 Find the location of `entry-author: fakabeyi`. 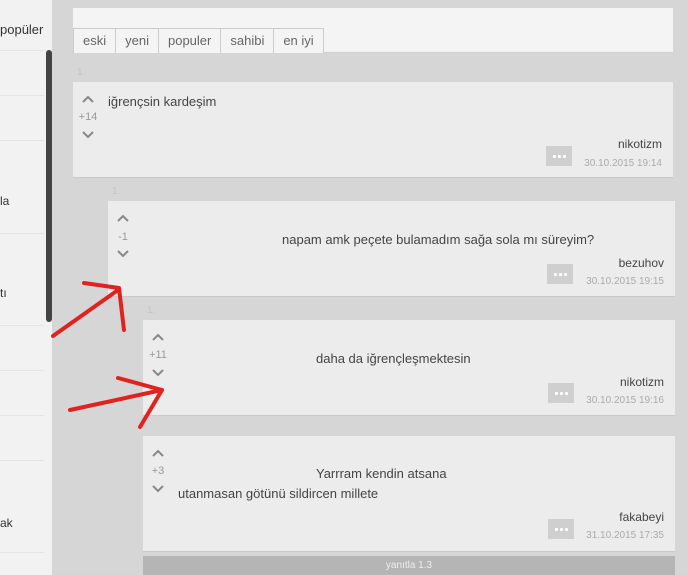

entry-author: fakabeyi is located at coordinates (641, 517).